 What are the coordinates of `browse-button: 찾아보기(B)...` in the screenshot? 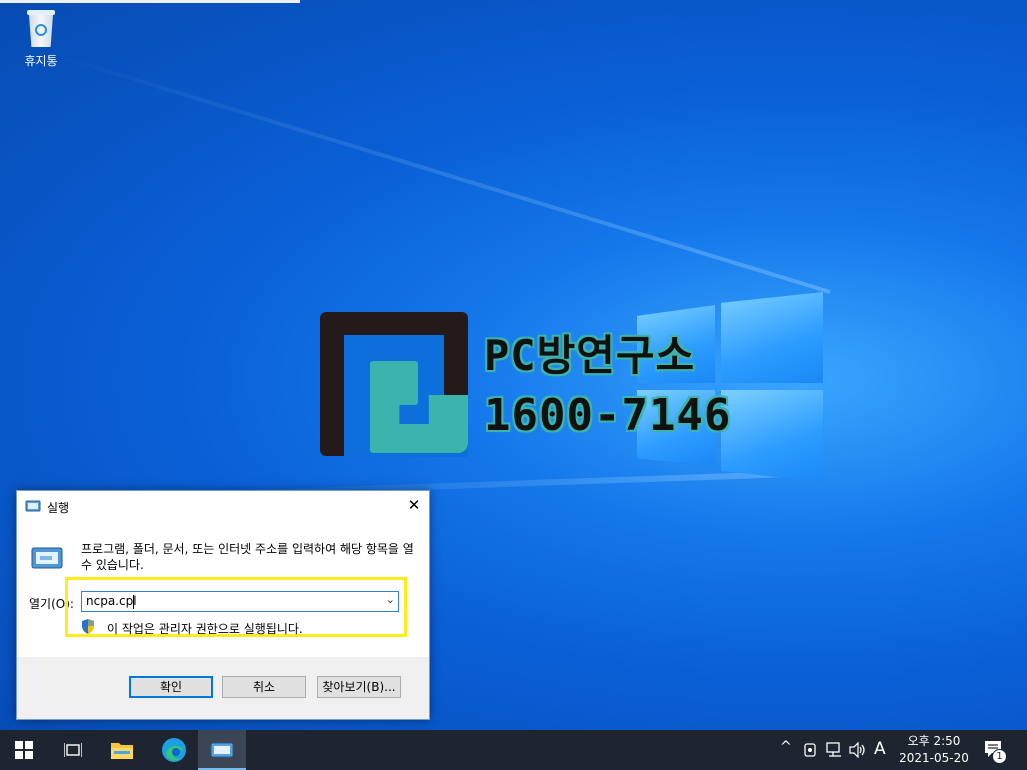 It's located at (359, 687).